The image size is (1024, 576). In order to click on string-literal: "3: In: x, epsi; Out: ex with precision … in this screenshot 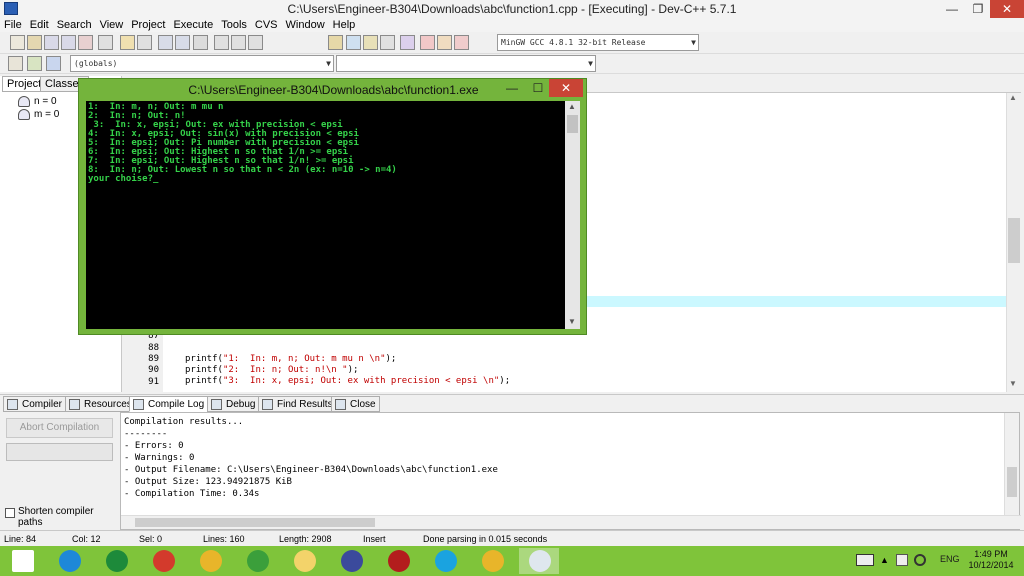, I will do `click(361, 381)`.